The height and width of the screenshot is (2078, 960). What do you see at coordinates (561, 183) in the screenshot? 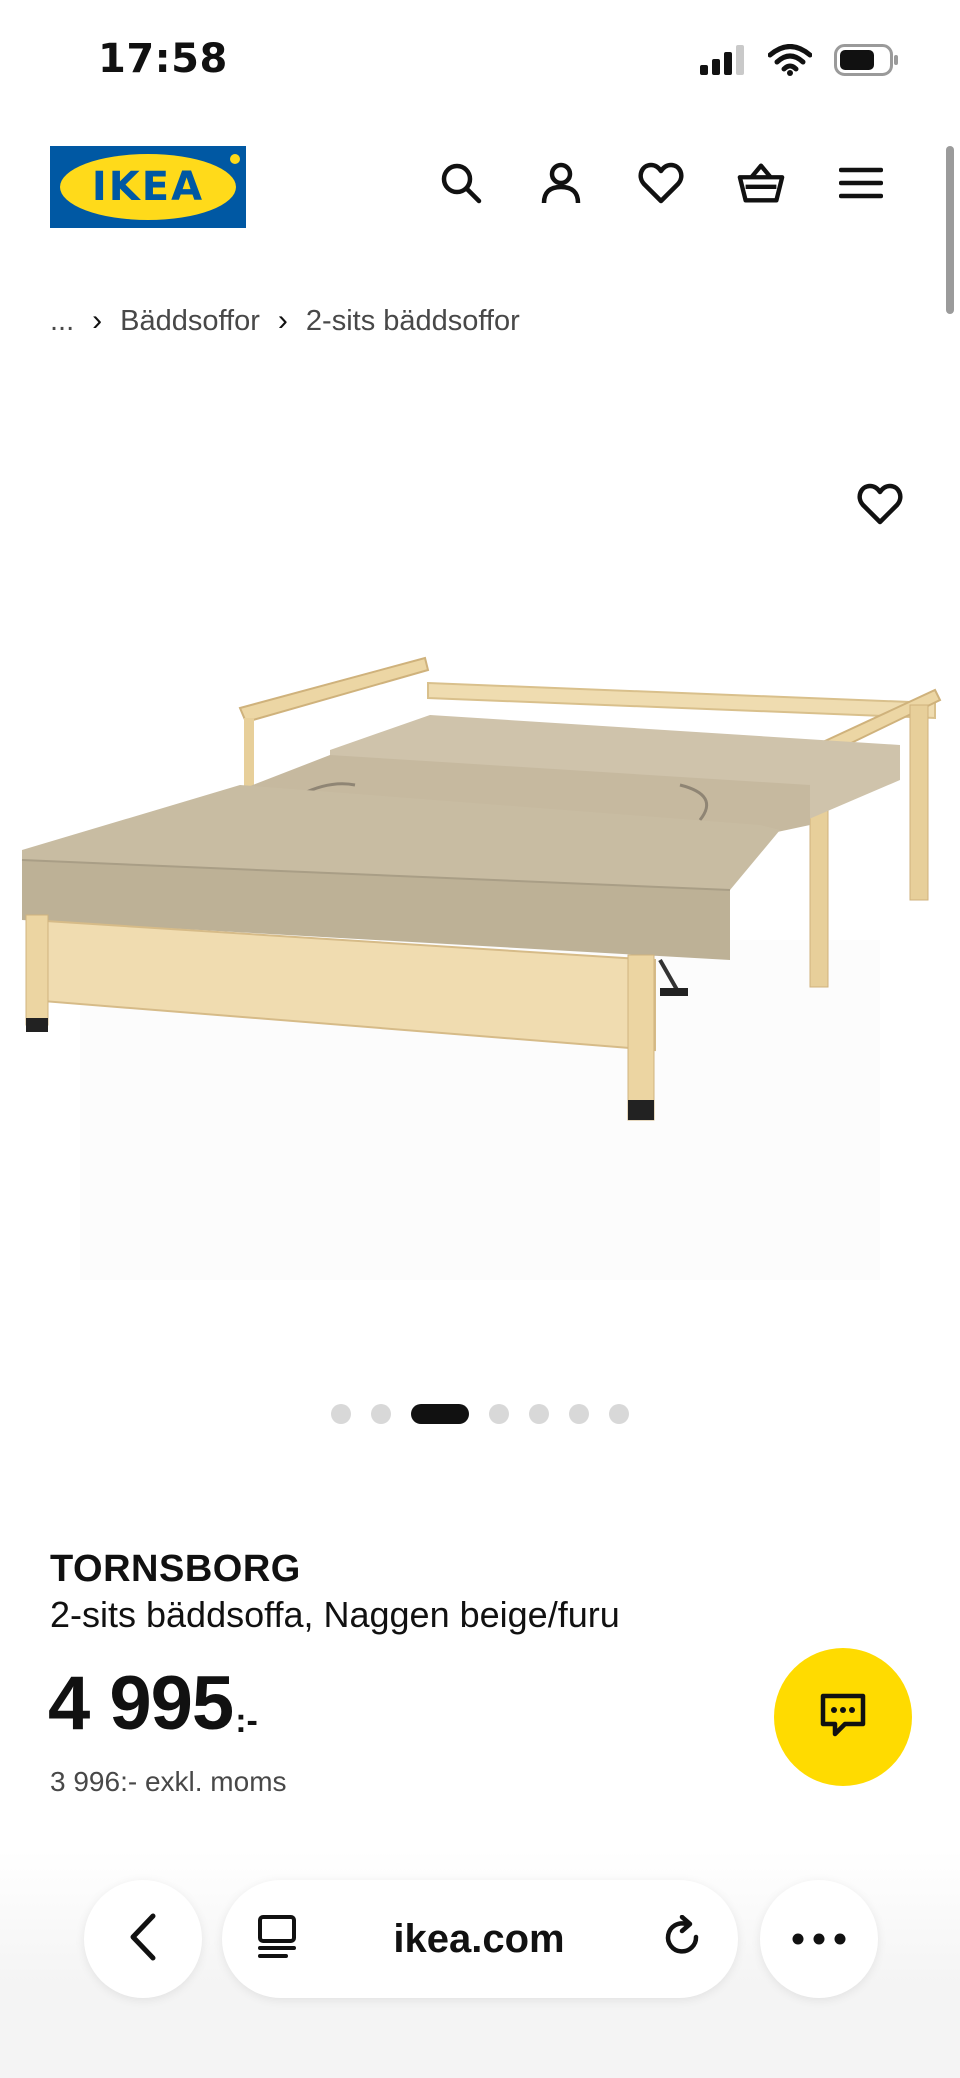
I see `account-icon` at bounding box center [561, 183].